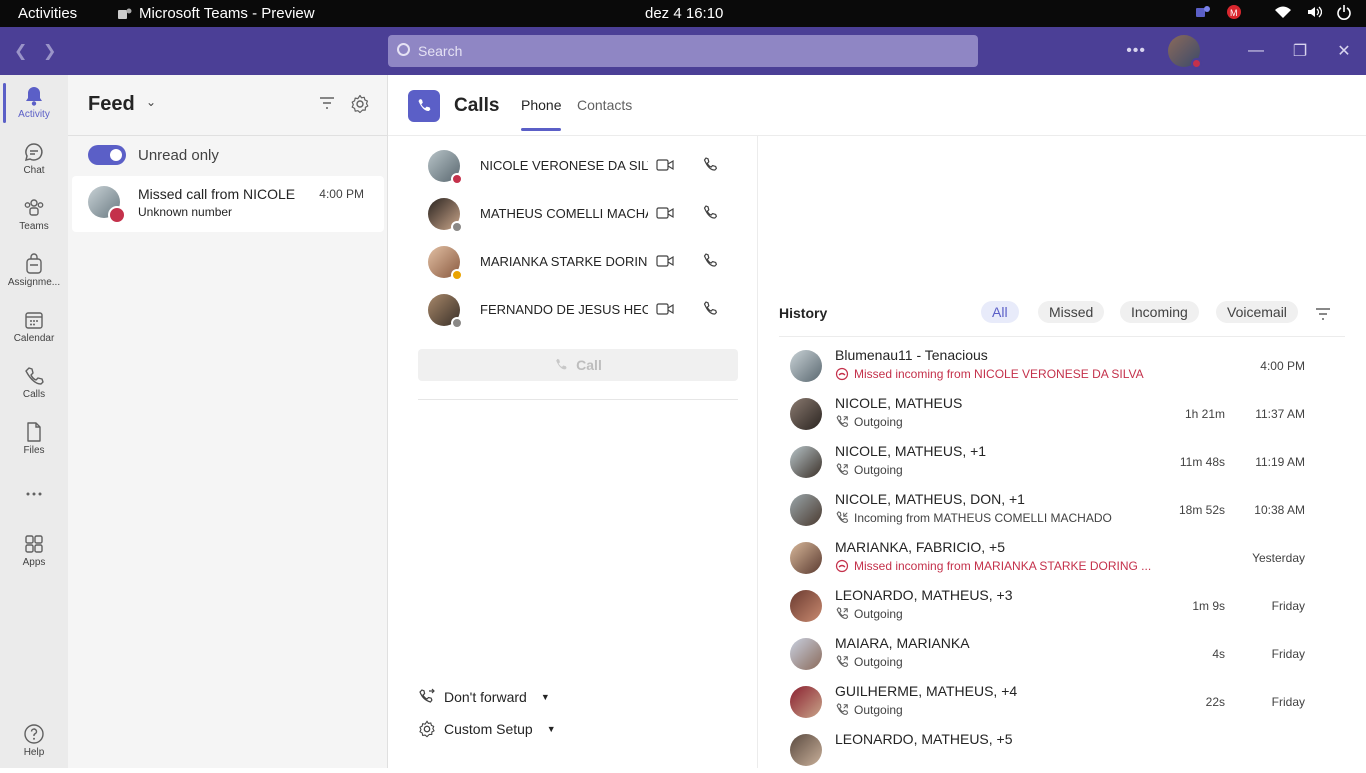 The height and width of the screenshot is (773, 1366). I want to click on history-row: GUILHERME, MATHEUS, +4 Outgoing 22s Friday, so click(1048, 701).